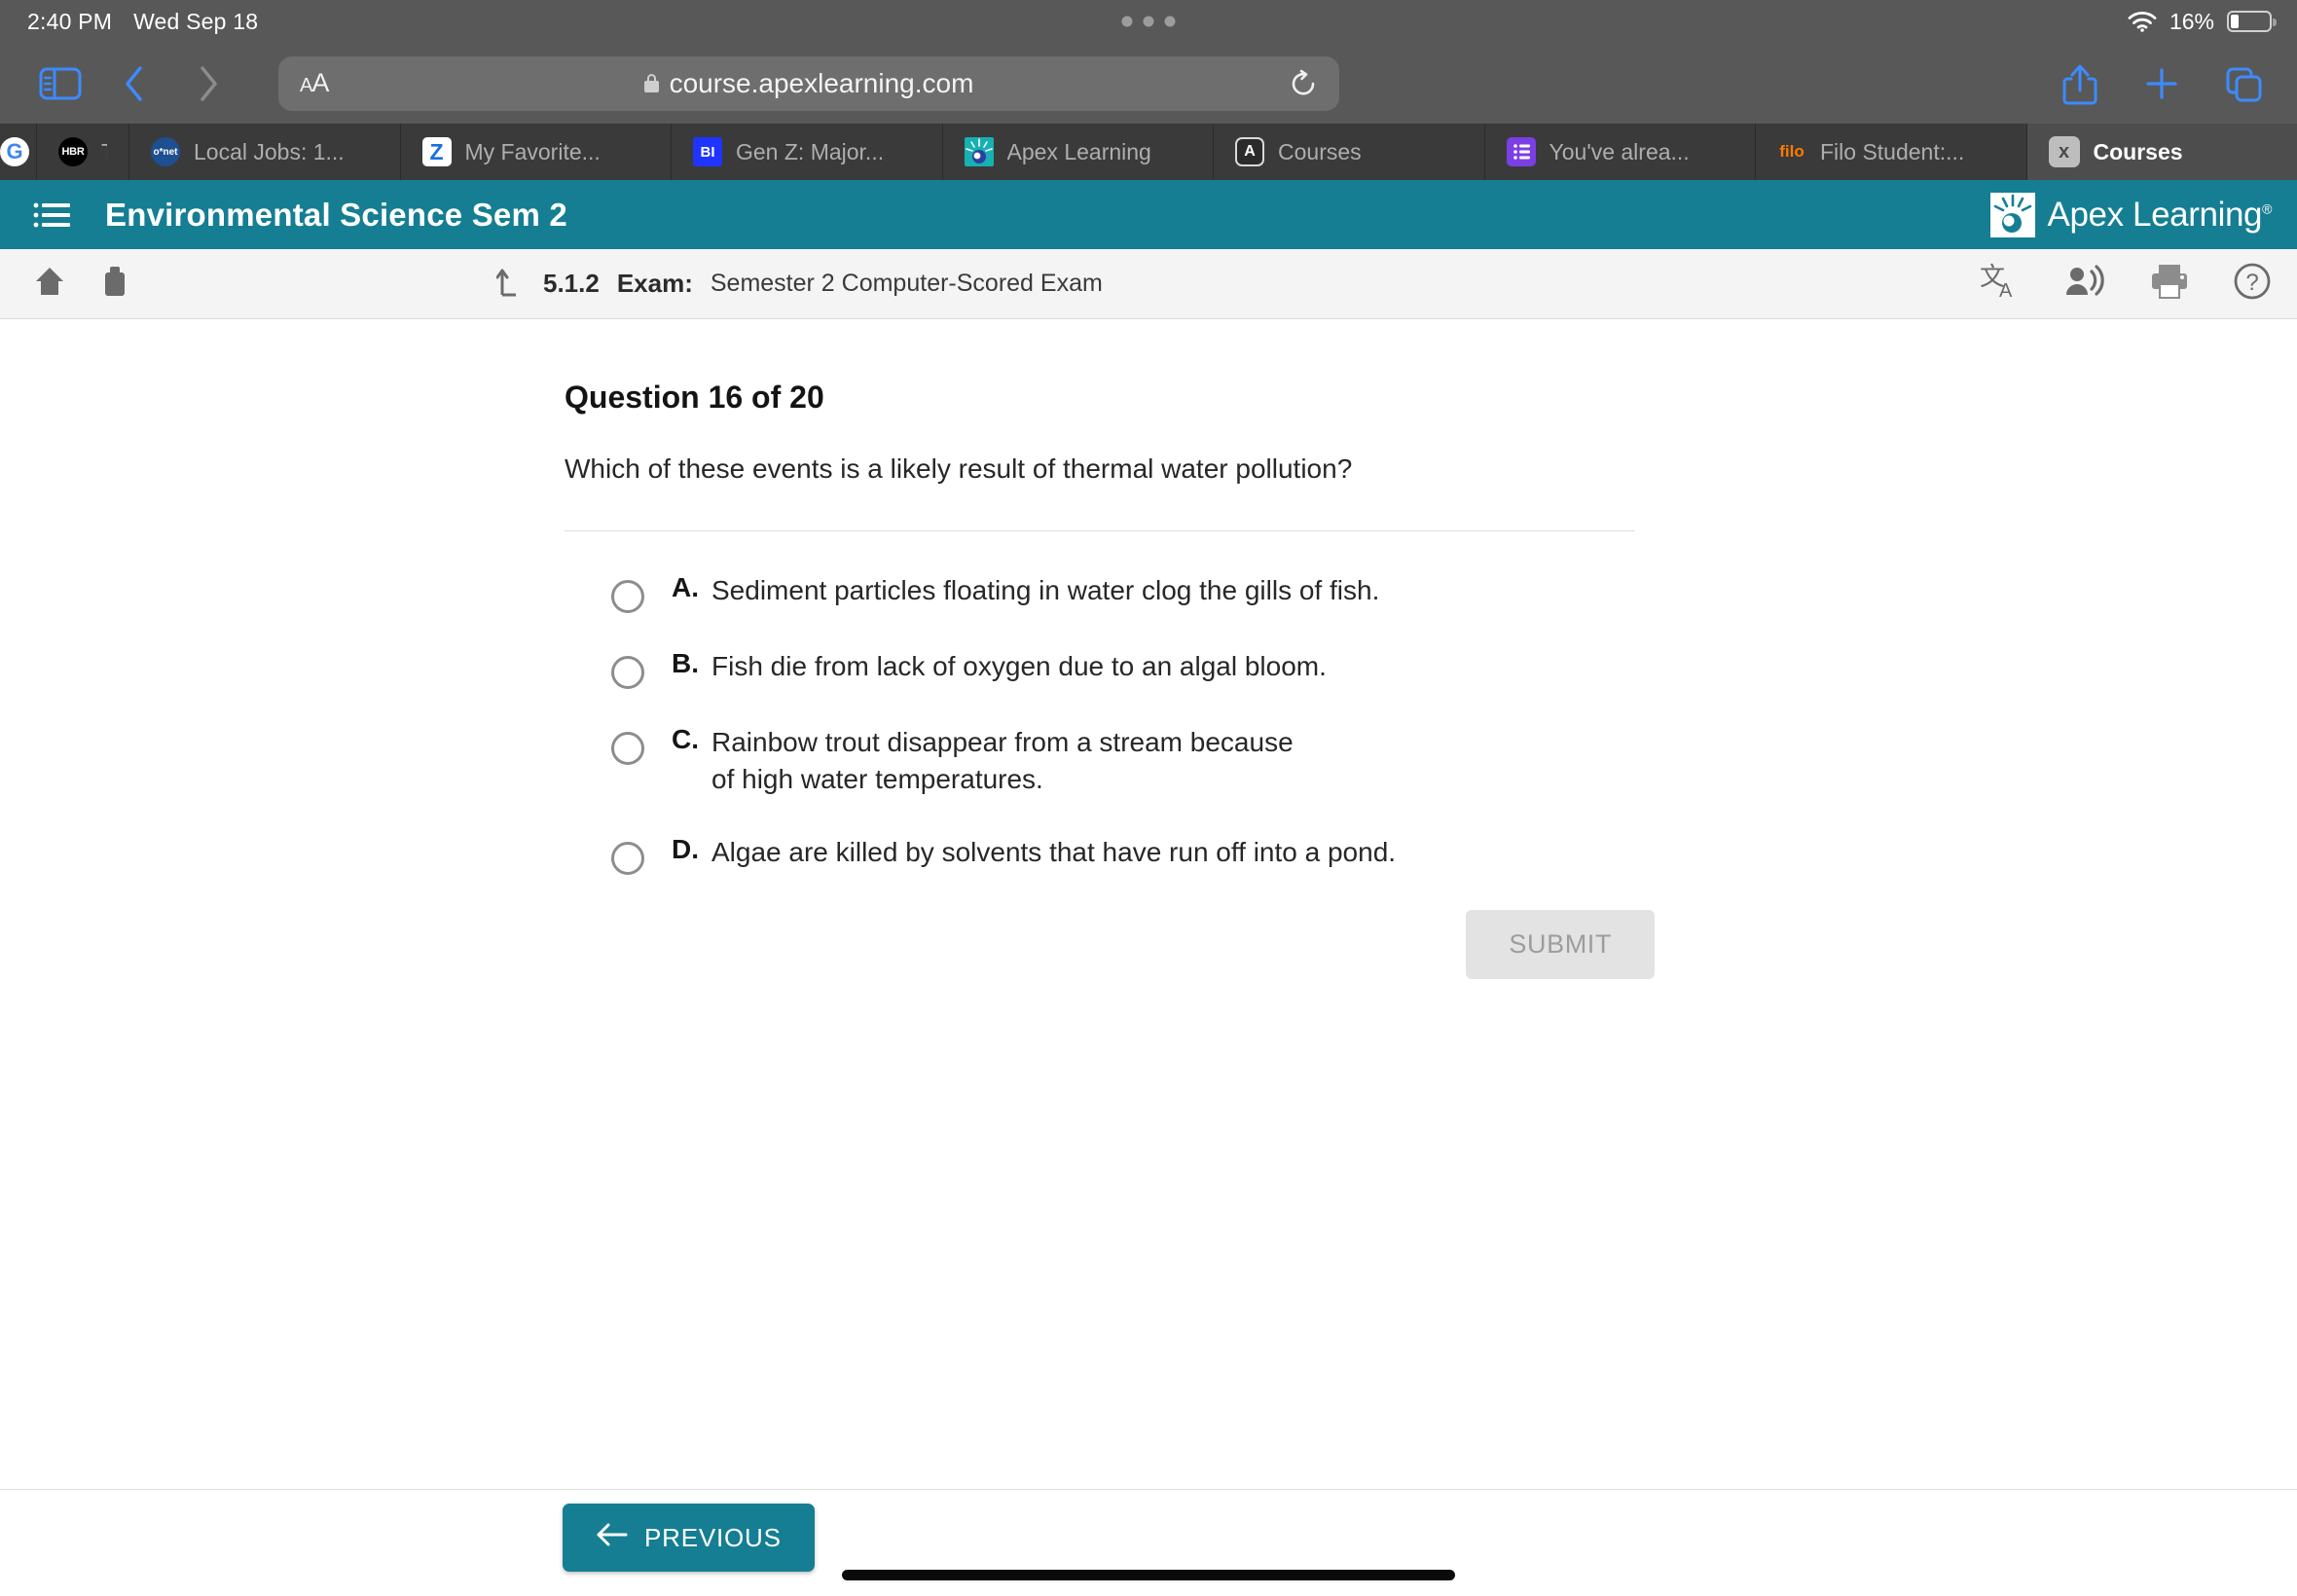  What do you see at coordinates (2160, 214) in the screenshot?
I see `brand-name: Apex Learning®` at bounding box center [2160, 214].